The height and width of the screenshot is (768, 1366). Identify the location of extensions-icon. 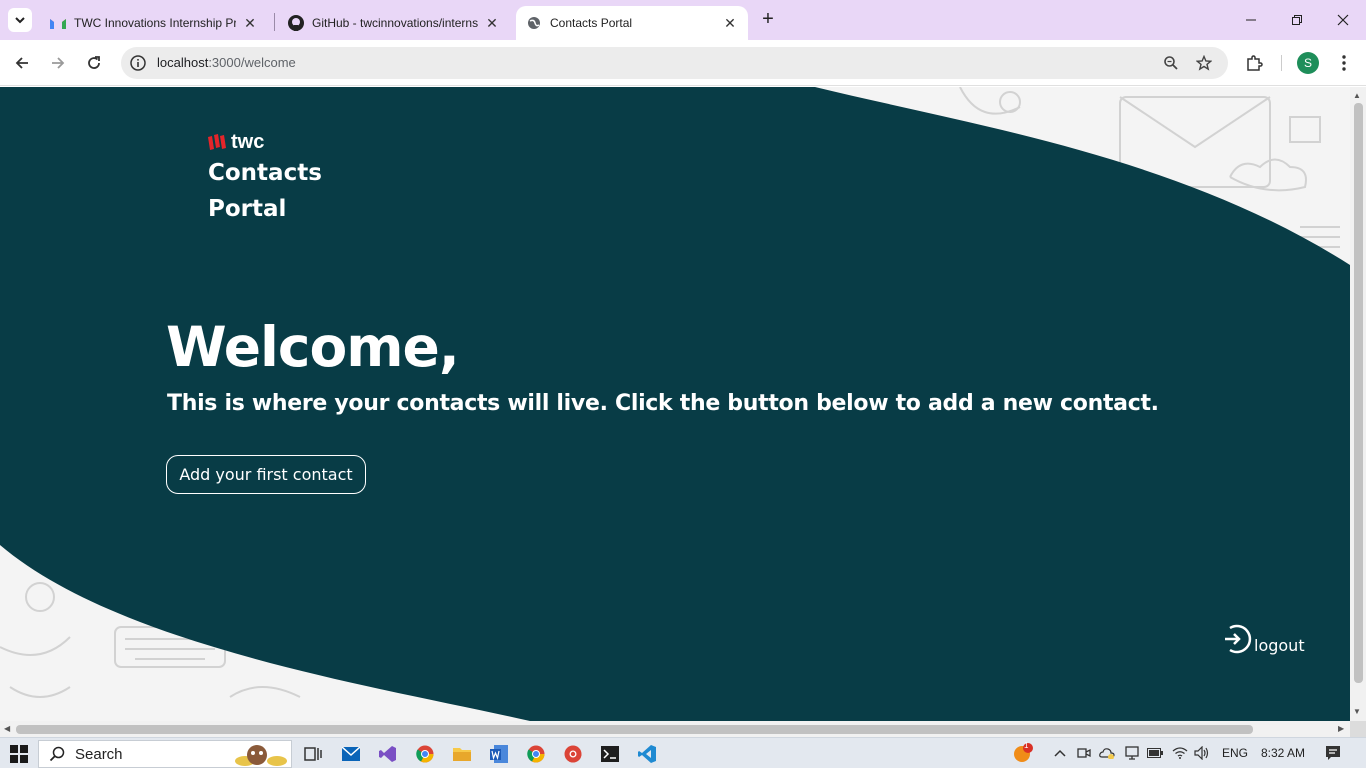
(1254, 63).